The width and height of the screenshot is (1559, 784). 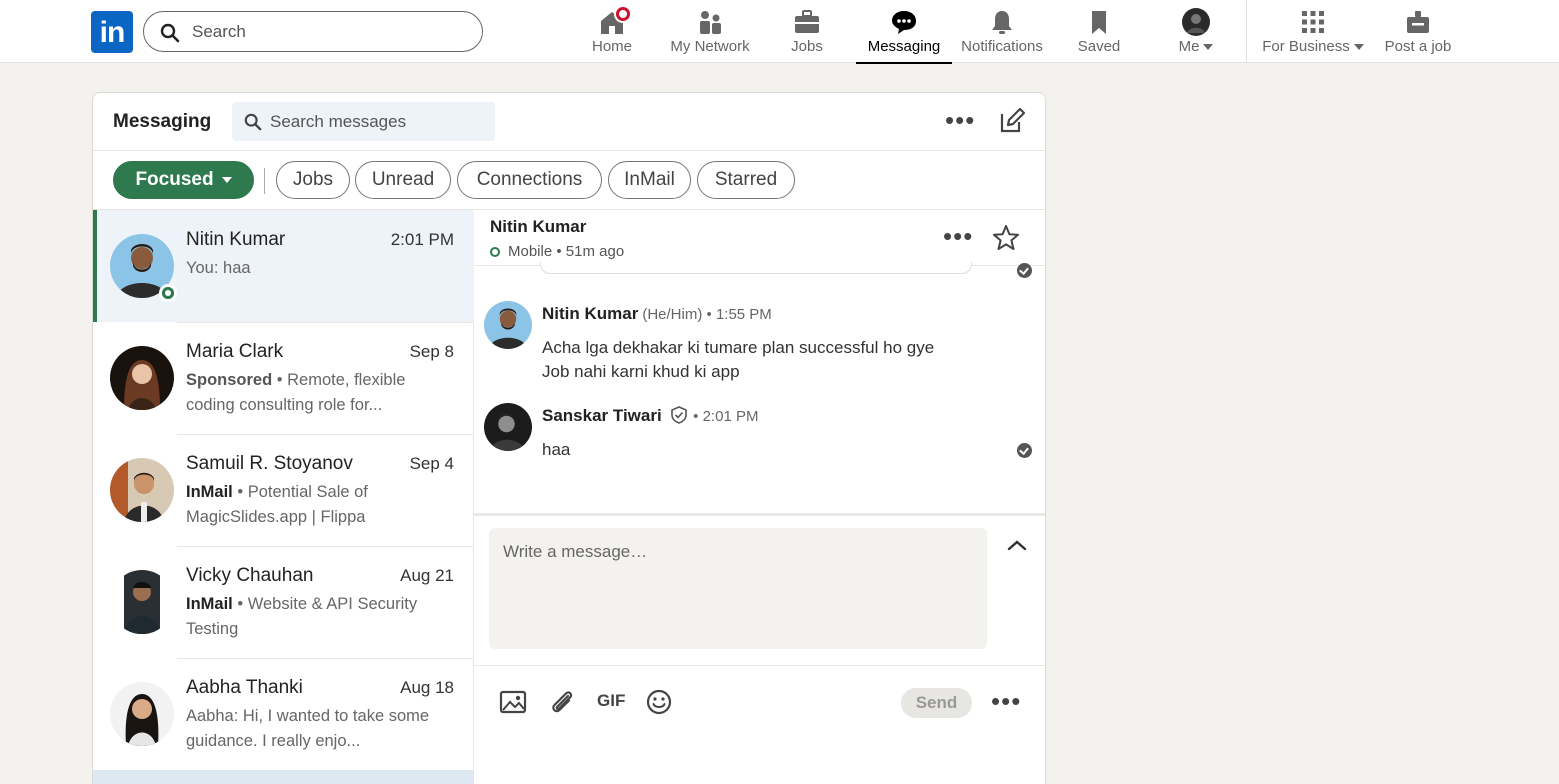 I want to click on sender-pronouns: (He/Him), so click(x=672, y=314).